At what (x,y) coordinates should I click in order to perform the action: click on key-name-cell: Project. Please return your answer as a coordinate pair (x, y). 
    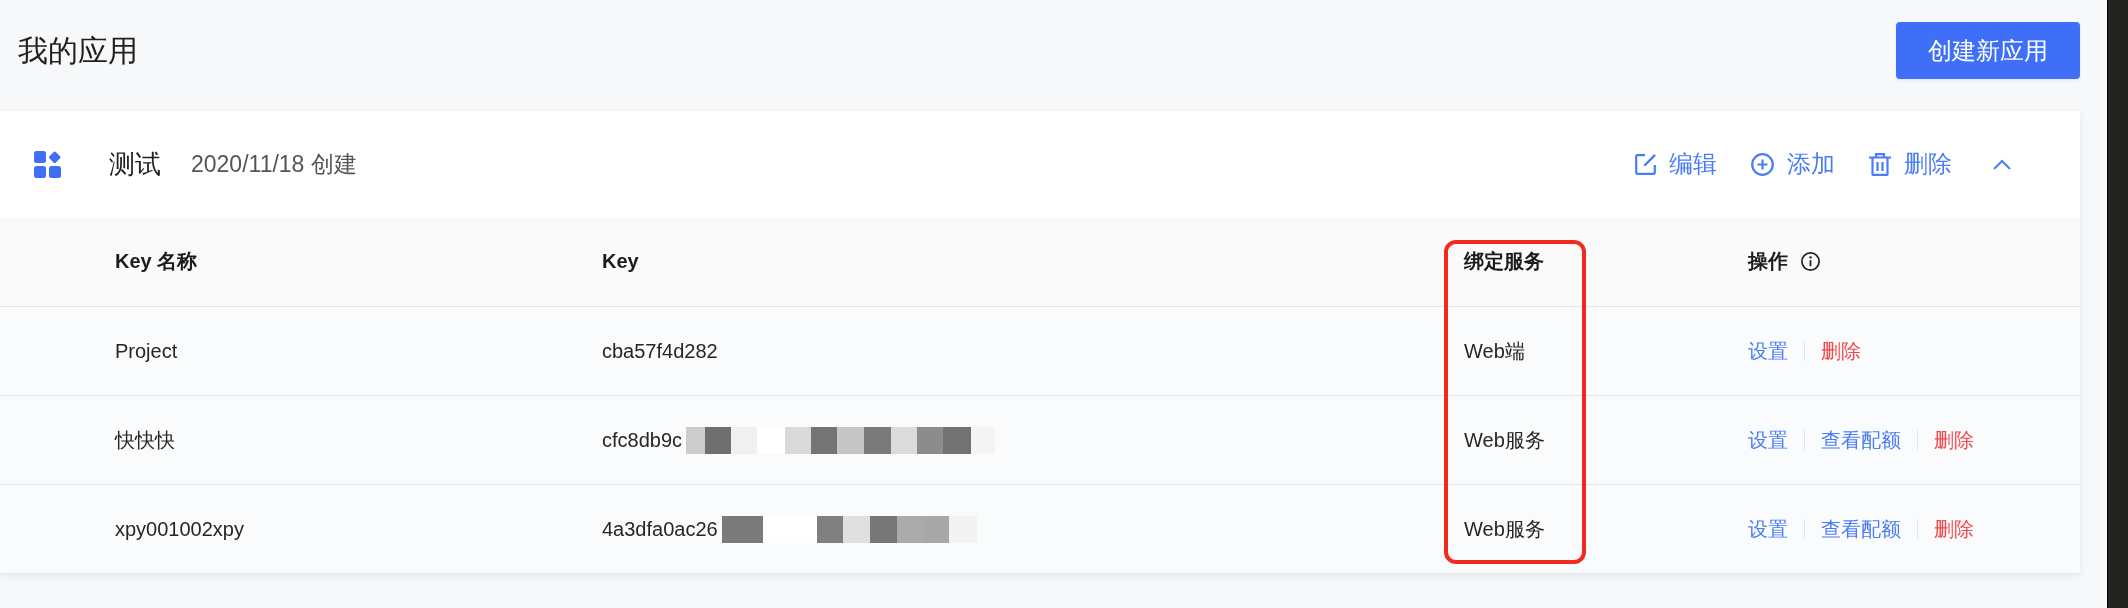
    Looking at the image, I should click on (146, 351).